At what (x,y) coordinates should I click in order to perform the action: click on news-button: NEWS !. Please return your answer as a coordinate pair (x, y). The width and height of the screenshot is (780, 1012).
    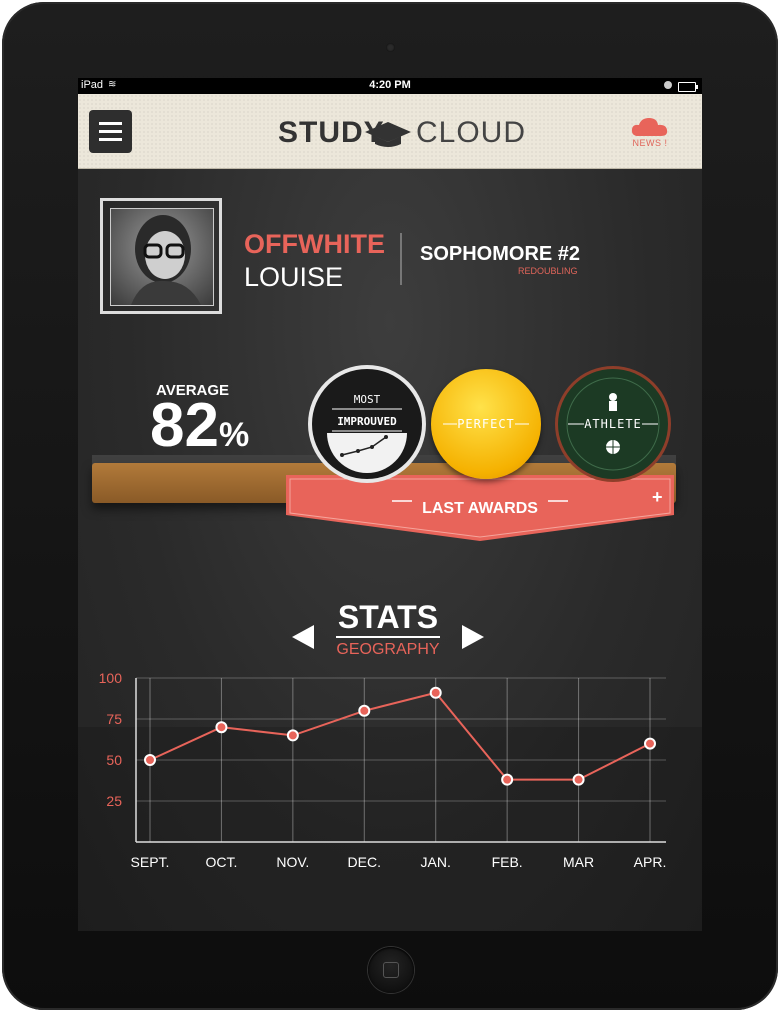
    Looking at the image, I should click on (650, 134).